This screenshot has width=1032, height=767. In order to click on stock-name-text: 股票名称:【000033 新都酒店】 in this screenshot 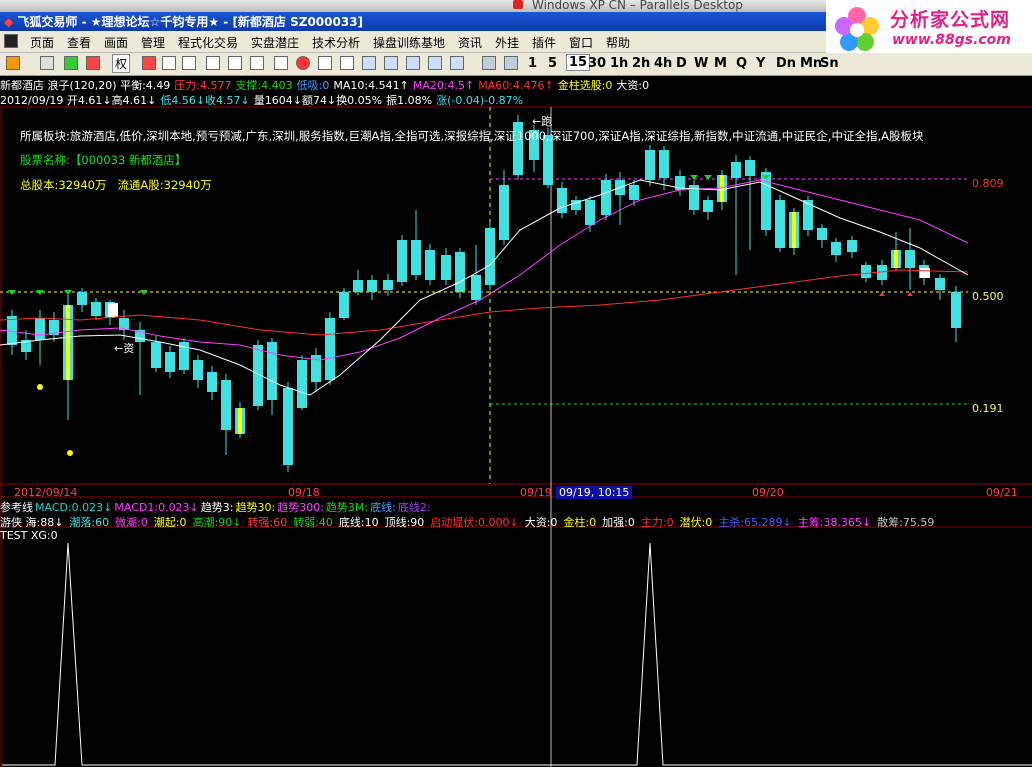, I will do `click(103, 160)`.